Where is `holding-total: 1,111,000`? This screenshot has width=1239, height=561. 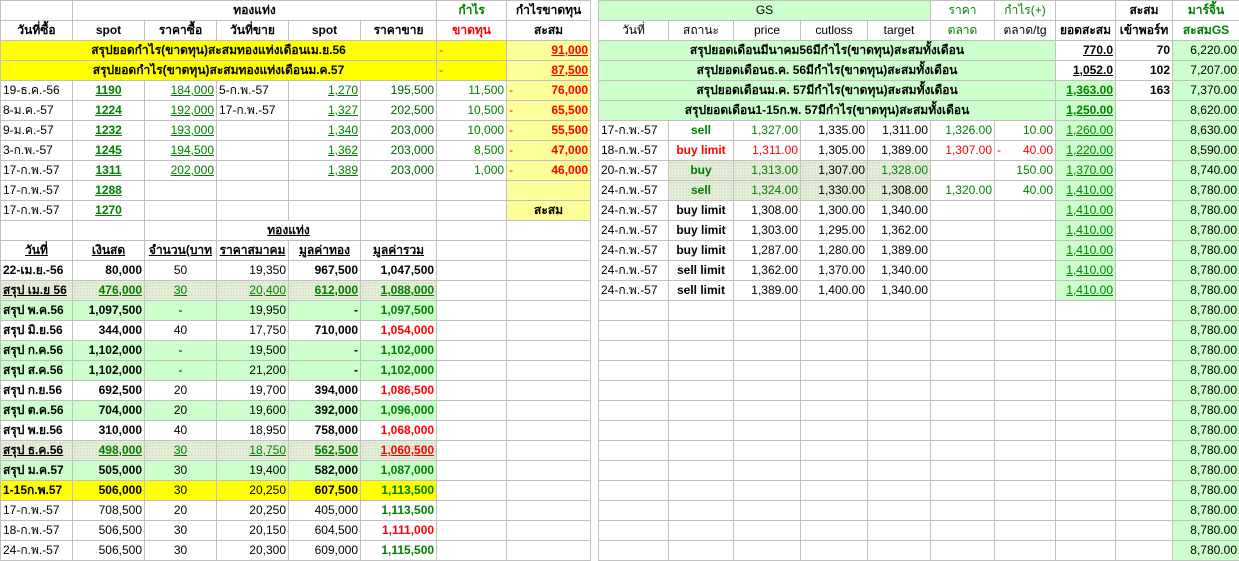 holding-total: 1,111,000 is located at coordinates (399, 531).